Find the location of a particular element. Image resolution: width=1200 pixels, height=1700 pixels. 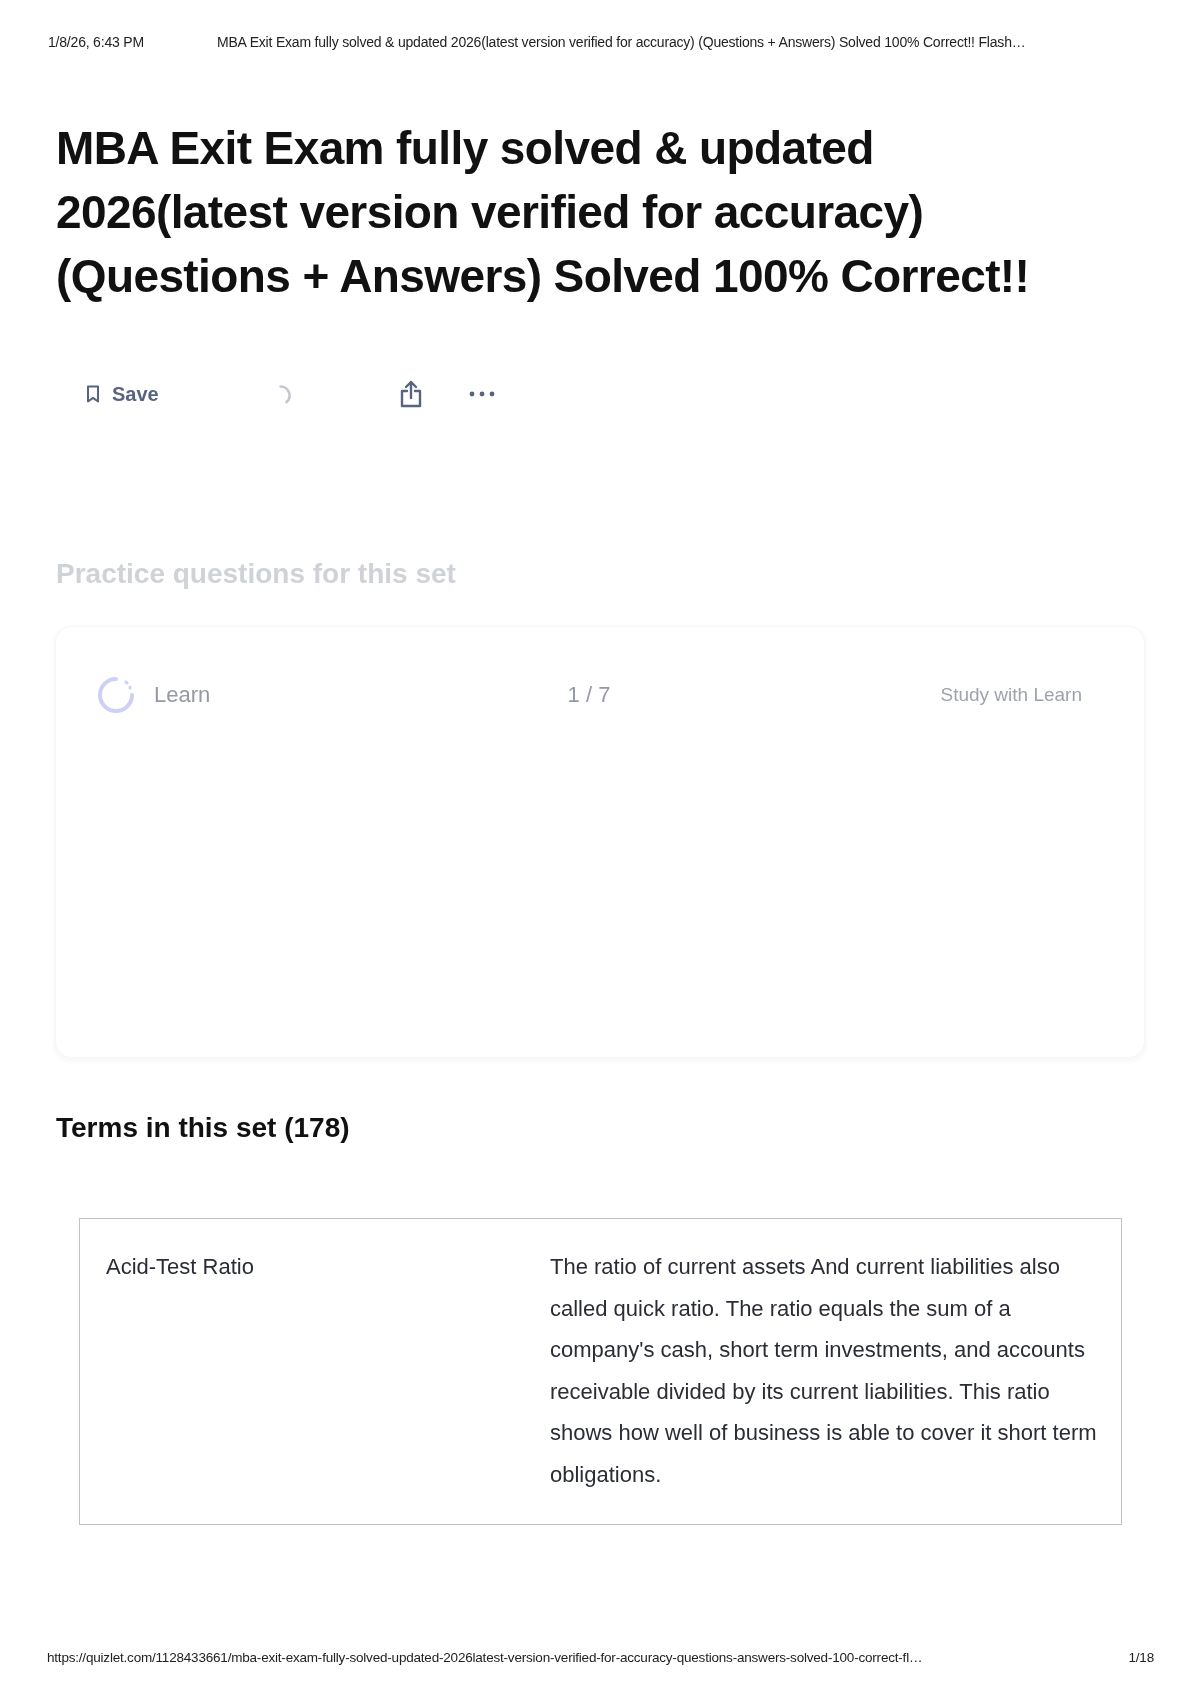

term-text: Acid-Test Ratio is located at coordinates (180, 1267).